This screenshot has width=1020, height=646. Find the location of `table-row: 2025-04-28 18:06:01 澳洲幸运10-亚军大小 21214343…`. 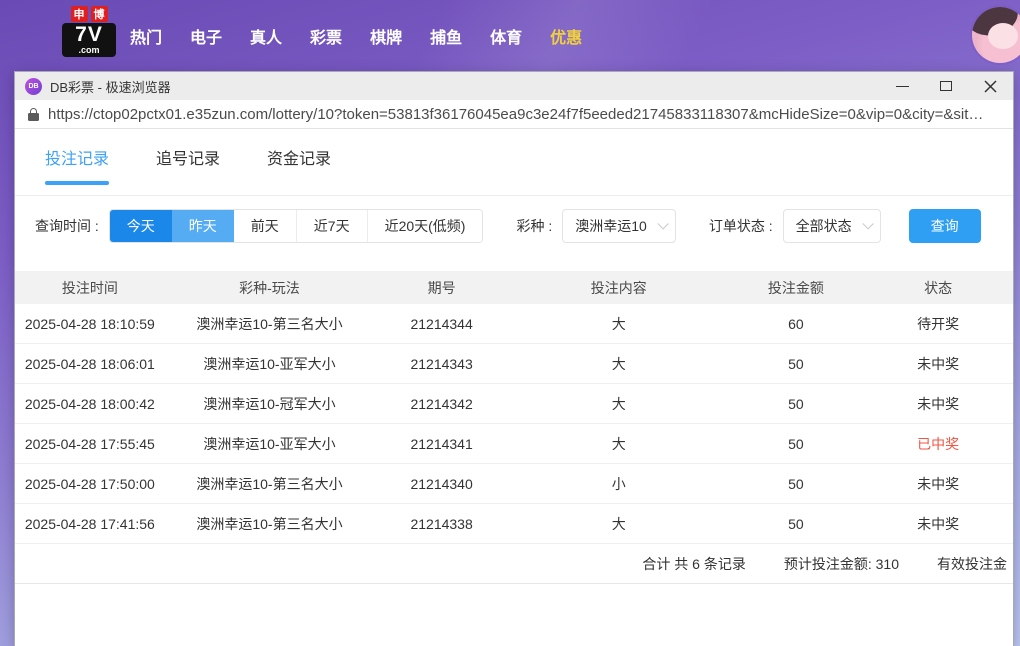

table-row: 2025-04-28 18:06:01 澳洲幸运10-亚军大小 21214343… is located at coordinates (514, 364).